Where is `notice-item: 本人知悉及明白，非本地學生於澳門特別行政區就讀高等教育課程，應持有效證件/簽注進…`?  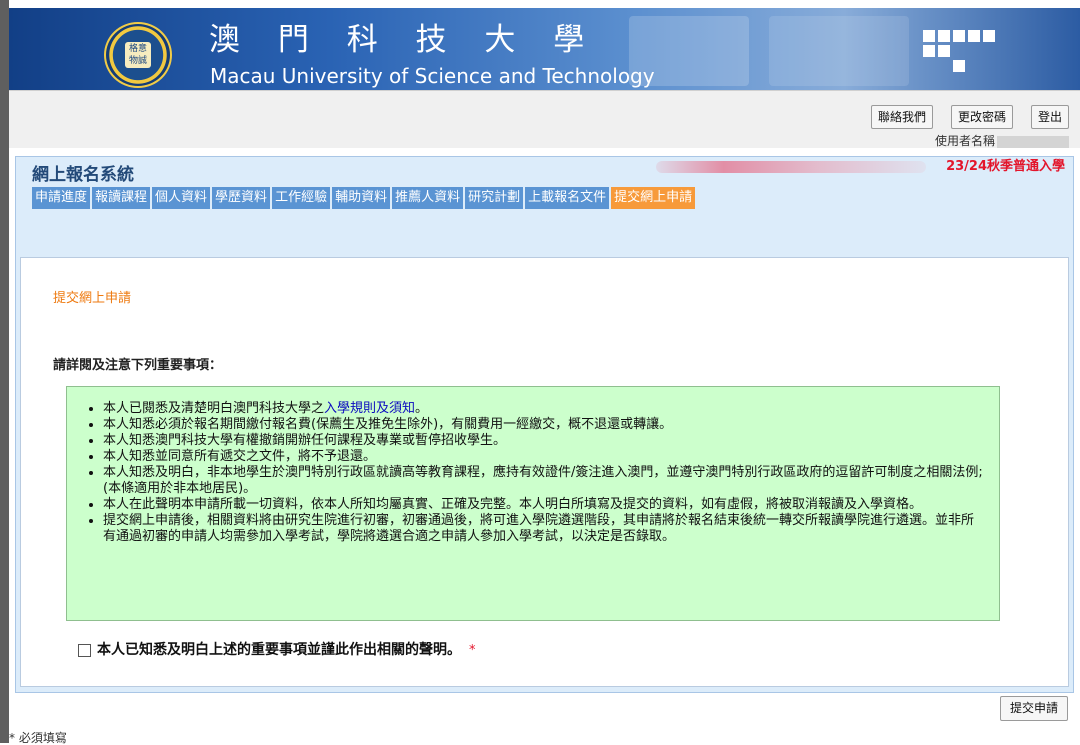 notice-item: 本人知悉及明白，非本地學生於澳門特別行政區就讀高等教育課程，應持有效證件/簽注進… is located at coordinates (544, 481).